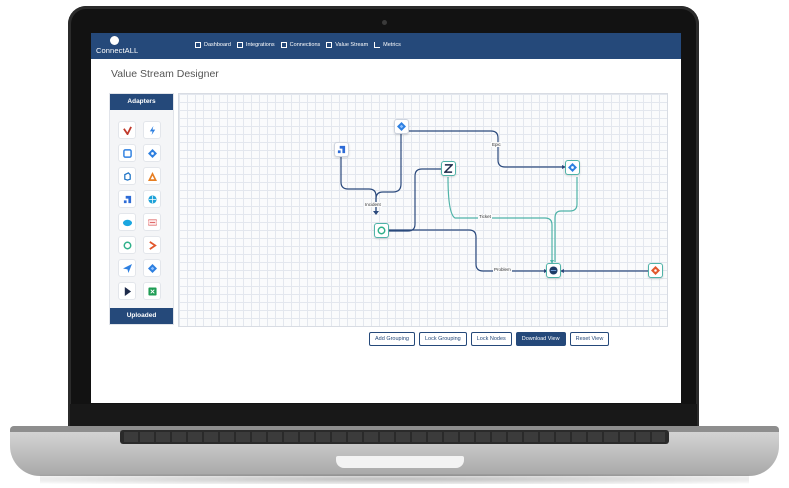 The height and width of the screenshot is (488, 789). Describe the element at coordinates (377, 45) in the screenshot. I see `metrics-icon` at that location.